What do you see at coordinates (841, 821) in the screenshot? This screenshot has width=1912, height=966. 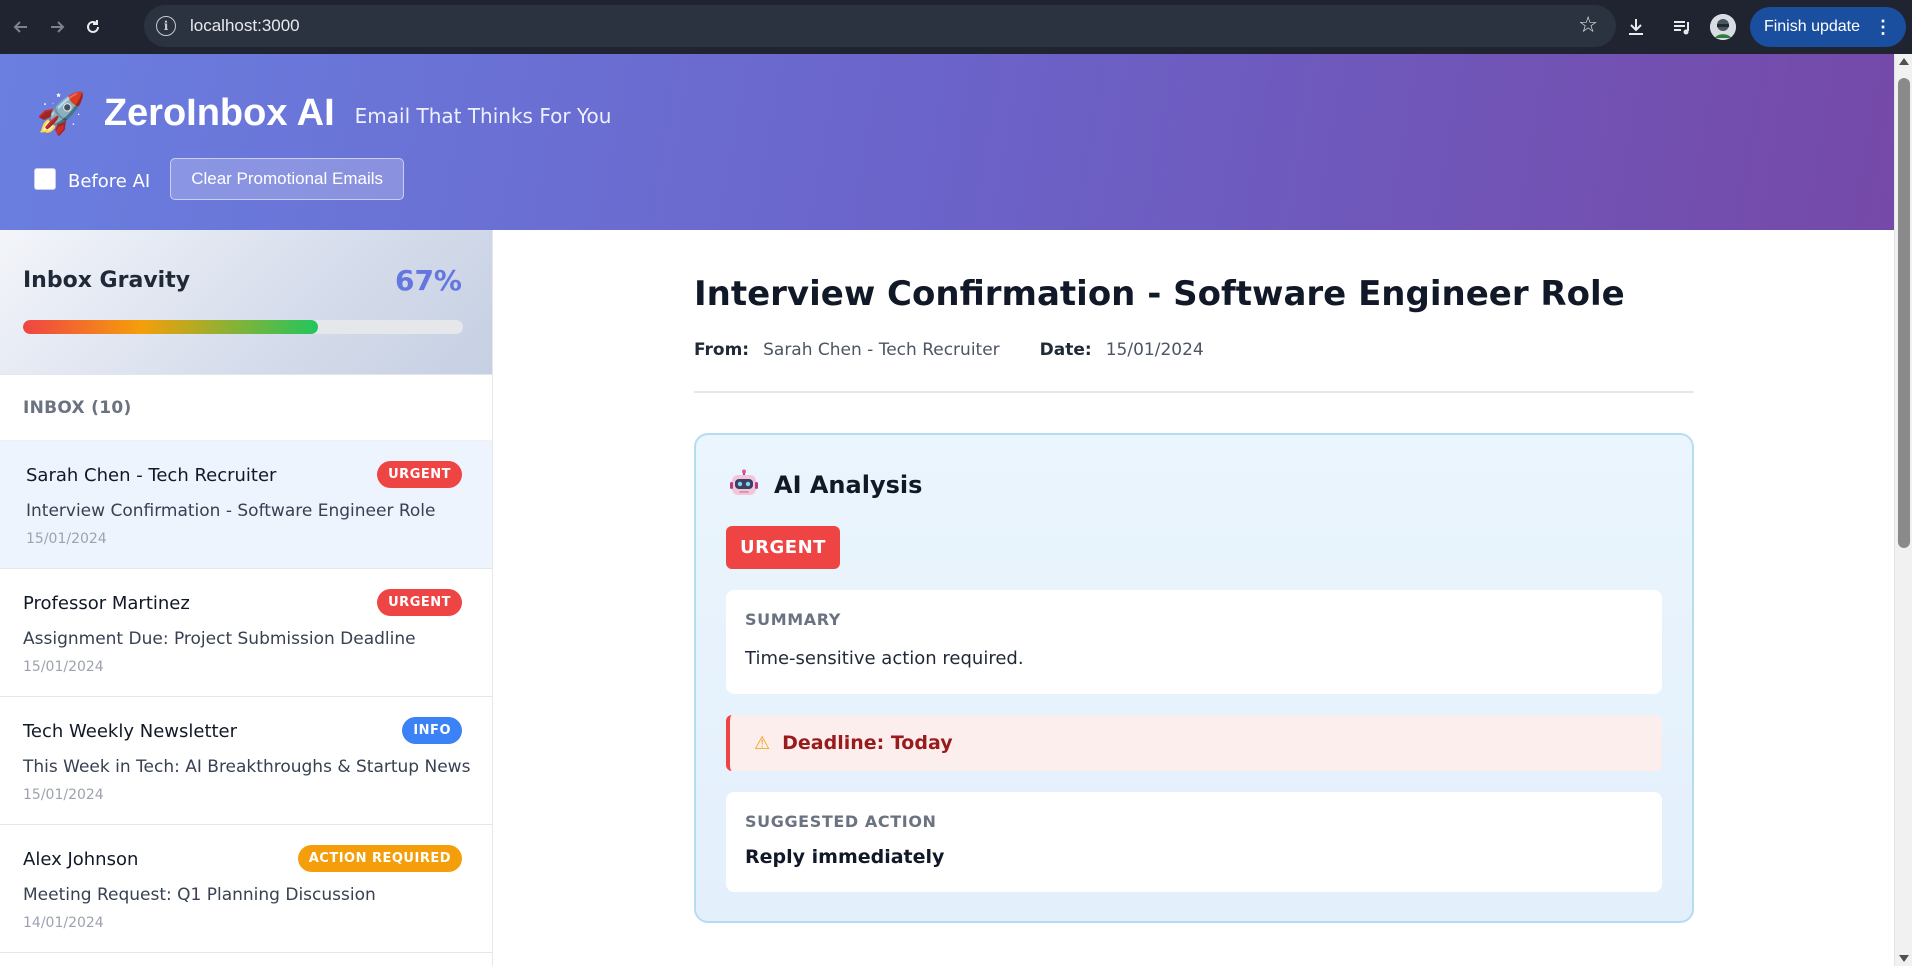 I see `suggested-action-label: SUGGESTED ACTION` at bounding box center [841, 821].